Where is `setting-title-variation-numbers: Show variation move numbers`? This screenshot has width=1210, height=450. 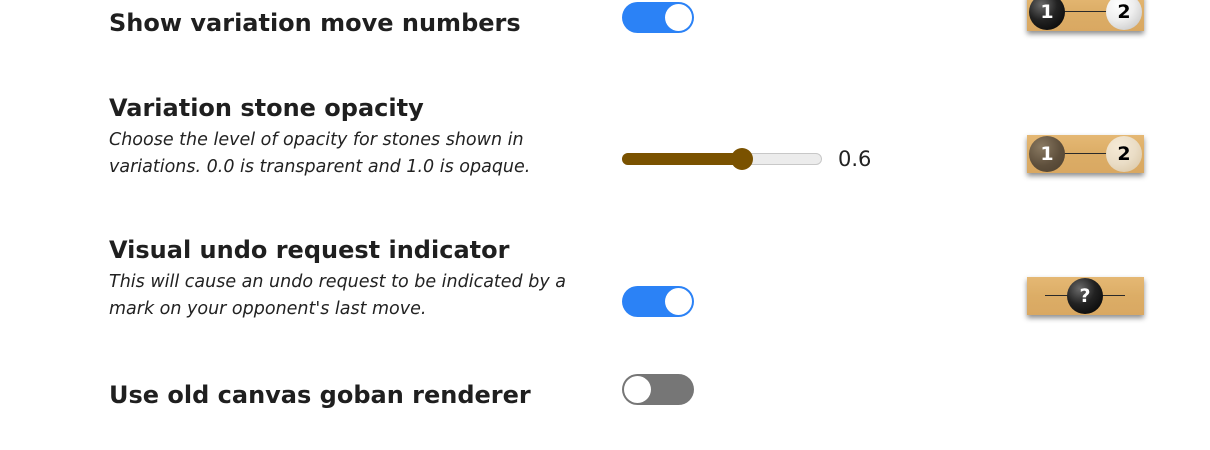
setting-title-variation-numbers: Show variation move numbers is located at coordinates (315, 23).